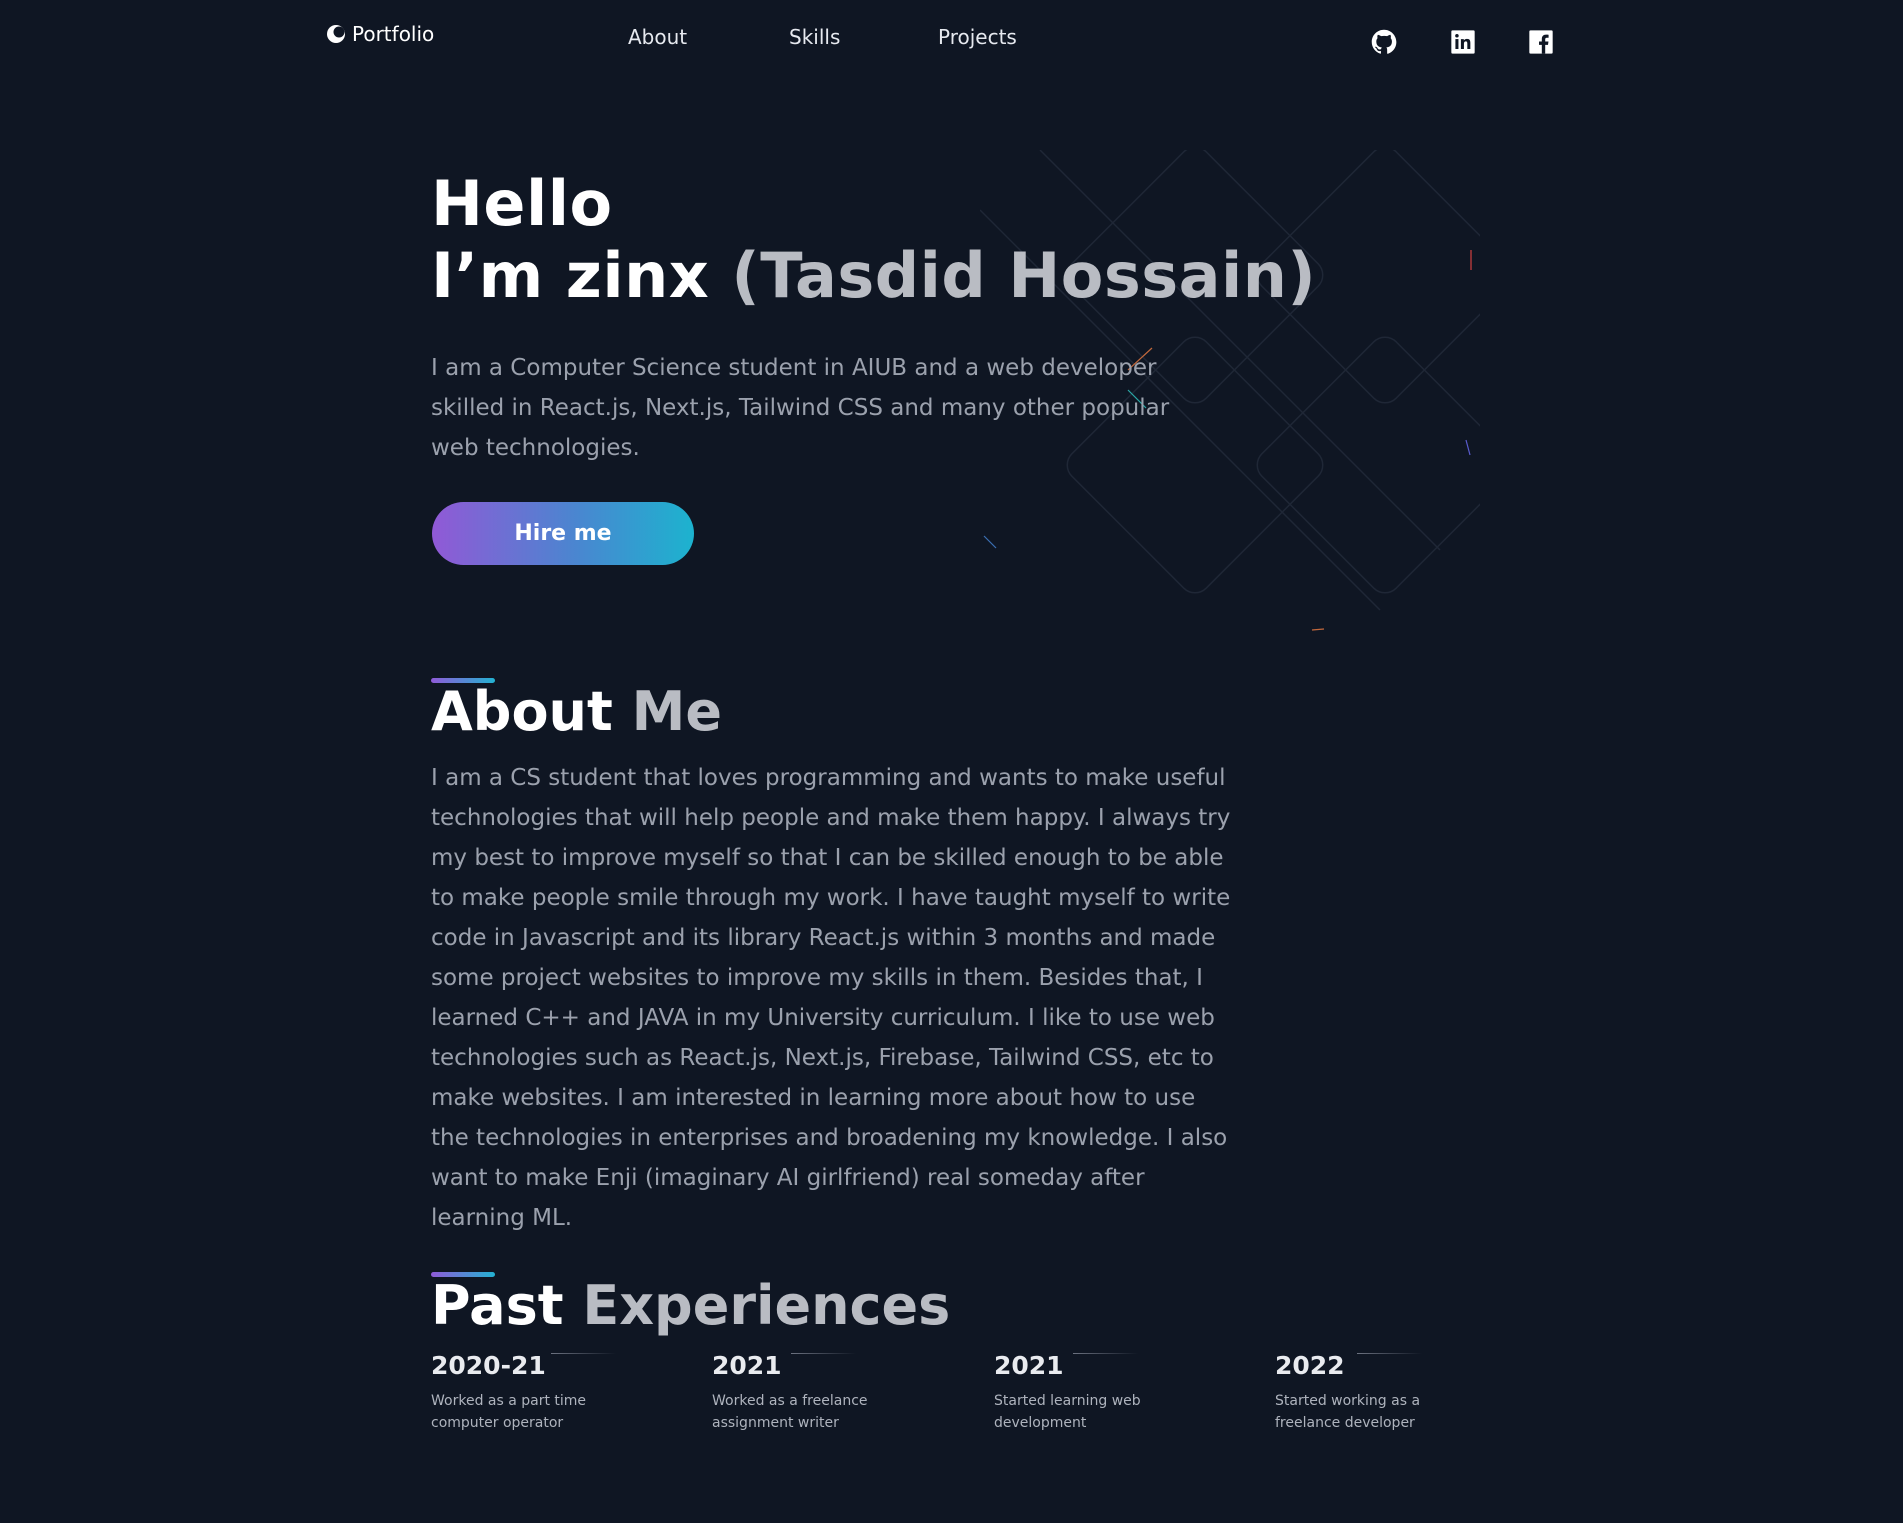  Describe the element at coordinates (522, 203) in the screenshot. I see `hero-greeting: Hello` at that location.